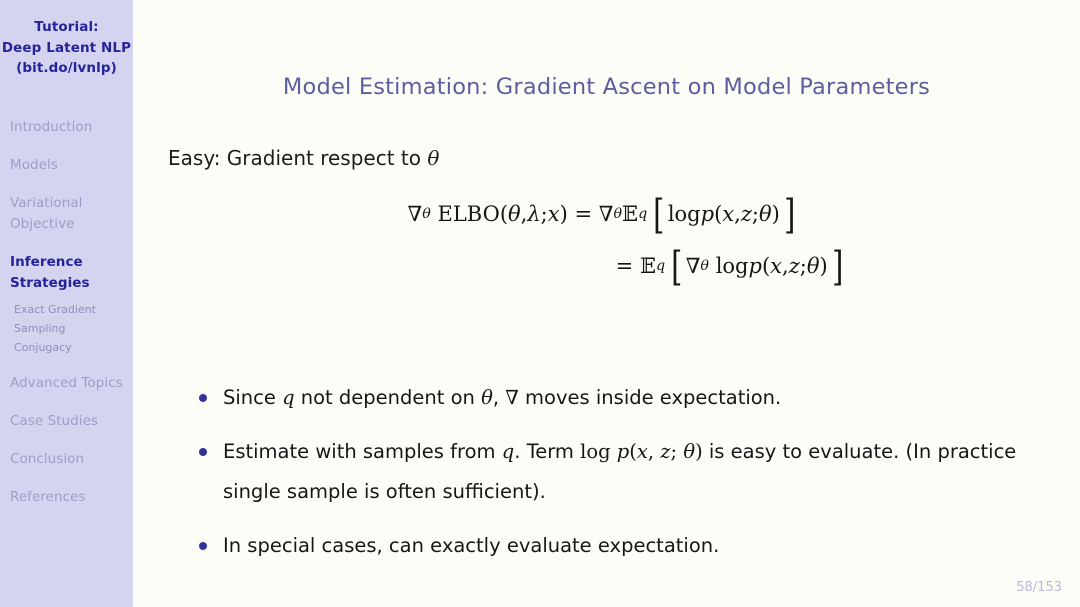  What do you see at coordinates (718, 213) in the screenshot?
I see `paren-open: (` at bounding box center [718, 213].